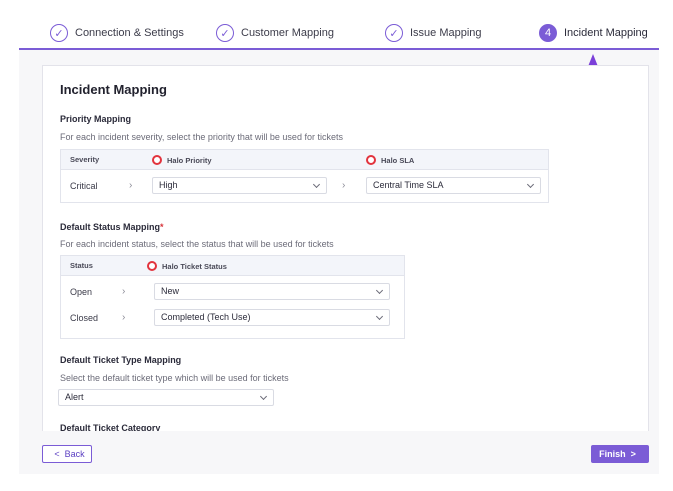  What do you see at coordinates (548, 33) in the screenshot?
I see `number-circle-icon: 4` at bounding box center [548, 33].